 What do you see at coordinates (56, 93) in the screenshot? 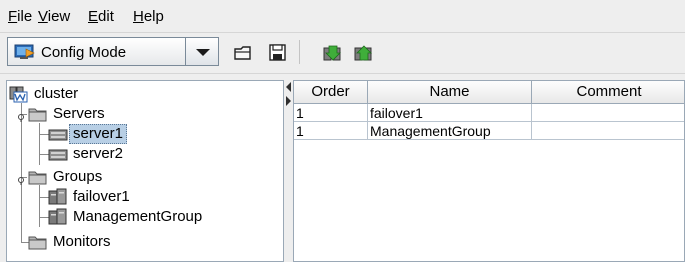
I see `tree-node-label: cluster` at bounding box center [56, 93].